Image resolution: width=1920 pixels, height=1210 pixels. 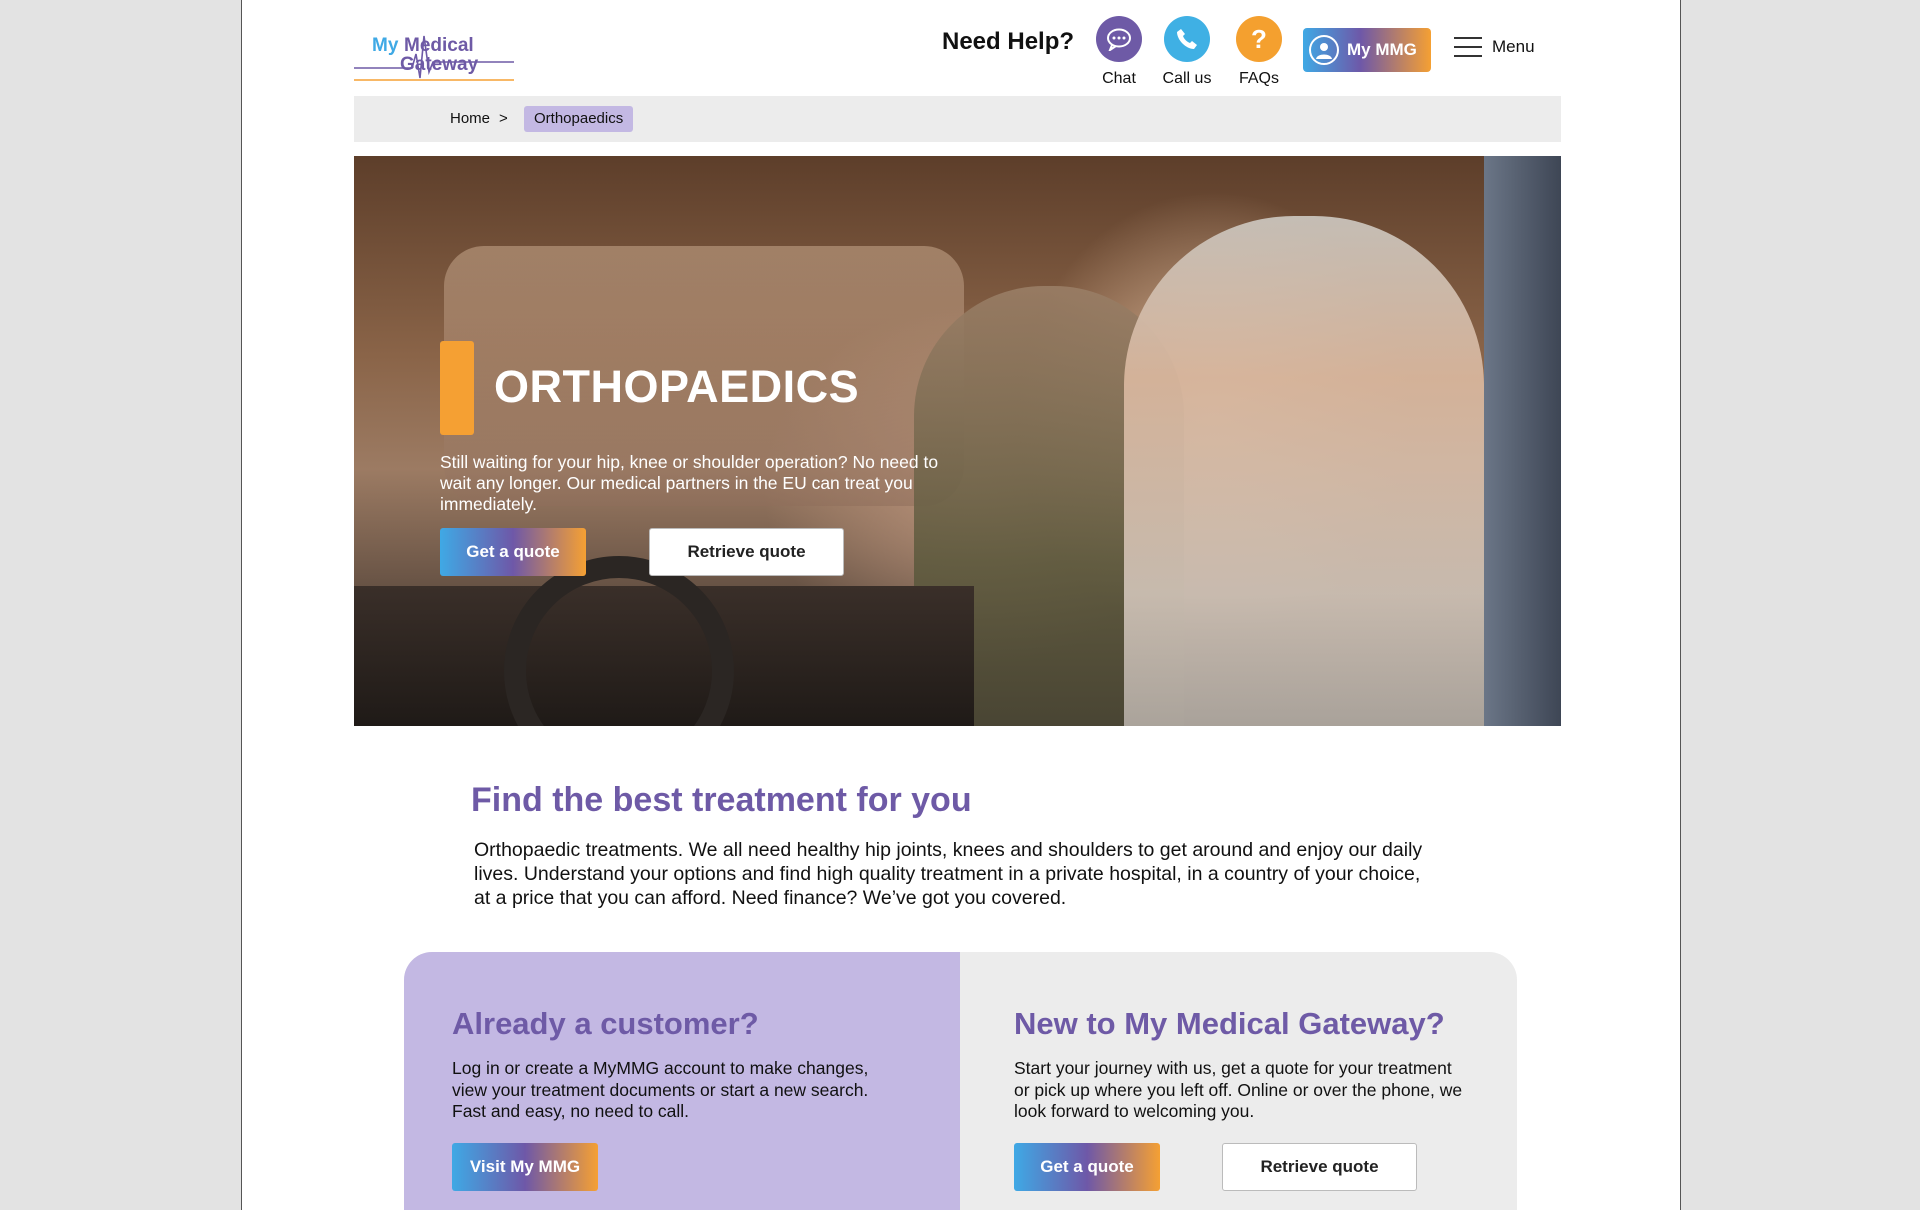 What do you see at coordinates (579, 119) in the screenshot?
I see `breadcrumb-current: Orthopaedics` at bounding box center [579, 119].